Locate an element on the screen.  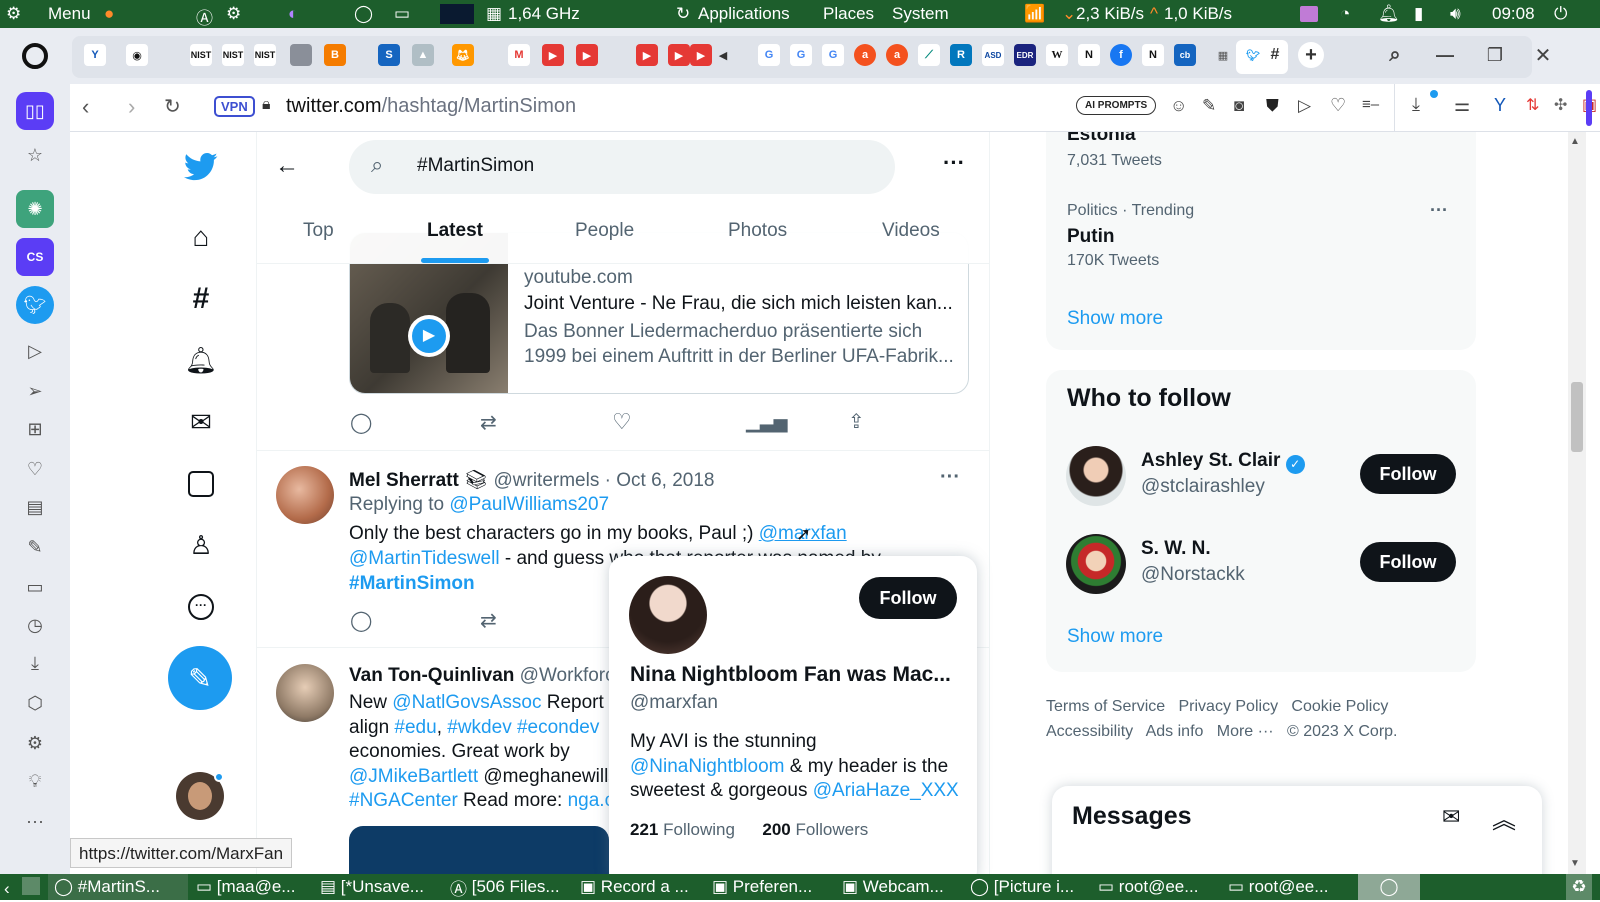
tab-audio-icon: ◀ is located at coordinates (723, 55).